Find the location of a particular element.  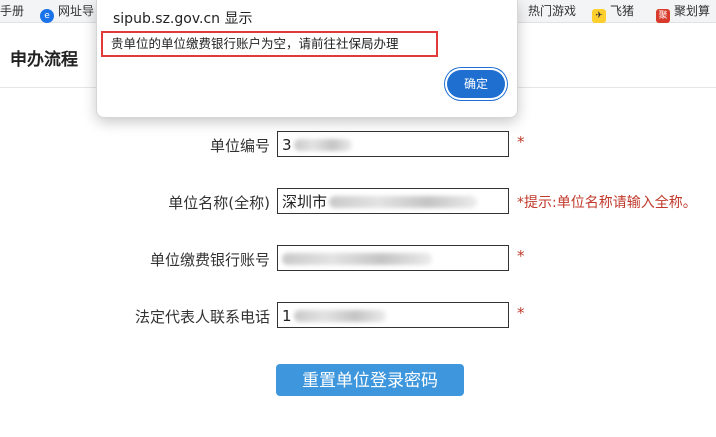

bookmark-url-nav: e 网址导 is located at coordinates (67, 13).